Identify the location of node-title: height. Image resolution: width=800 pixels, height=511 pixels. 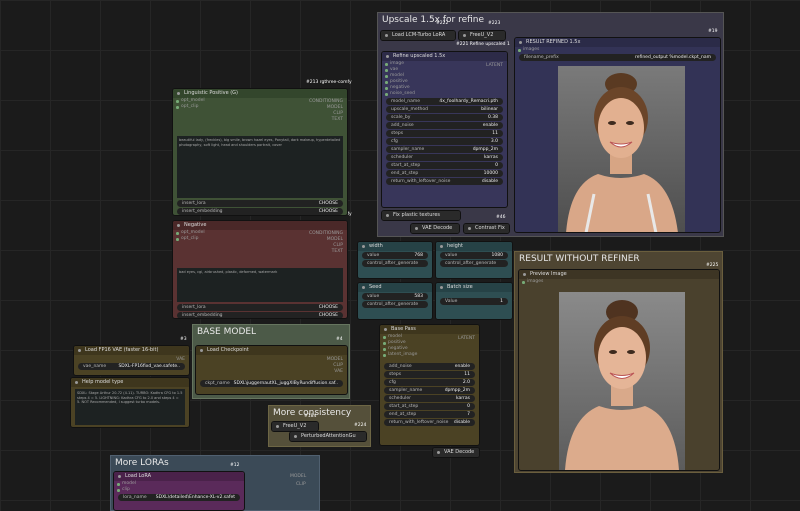
(474, 246).